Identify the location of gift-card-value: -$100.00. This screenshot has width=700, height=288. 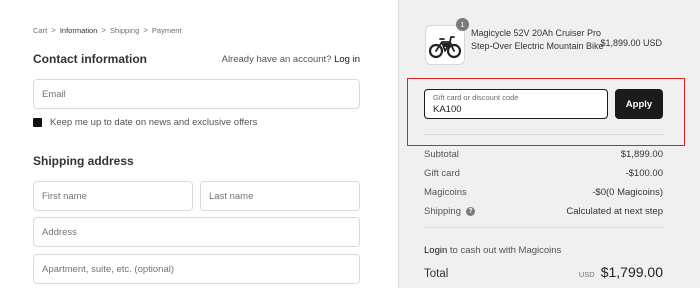
(644, 173).